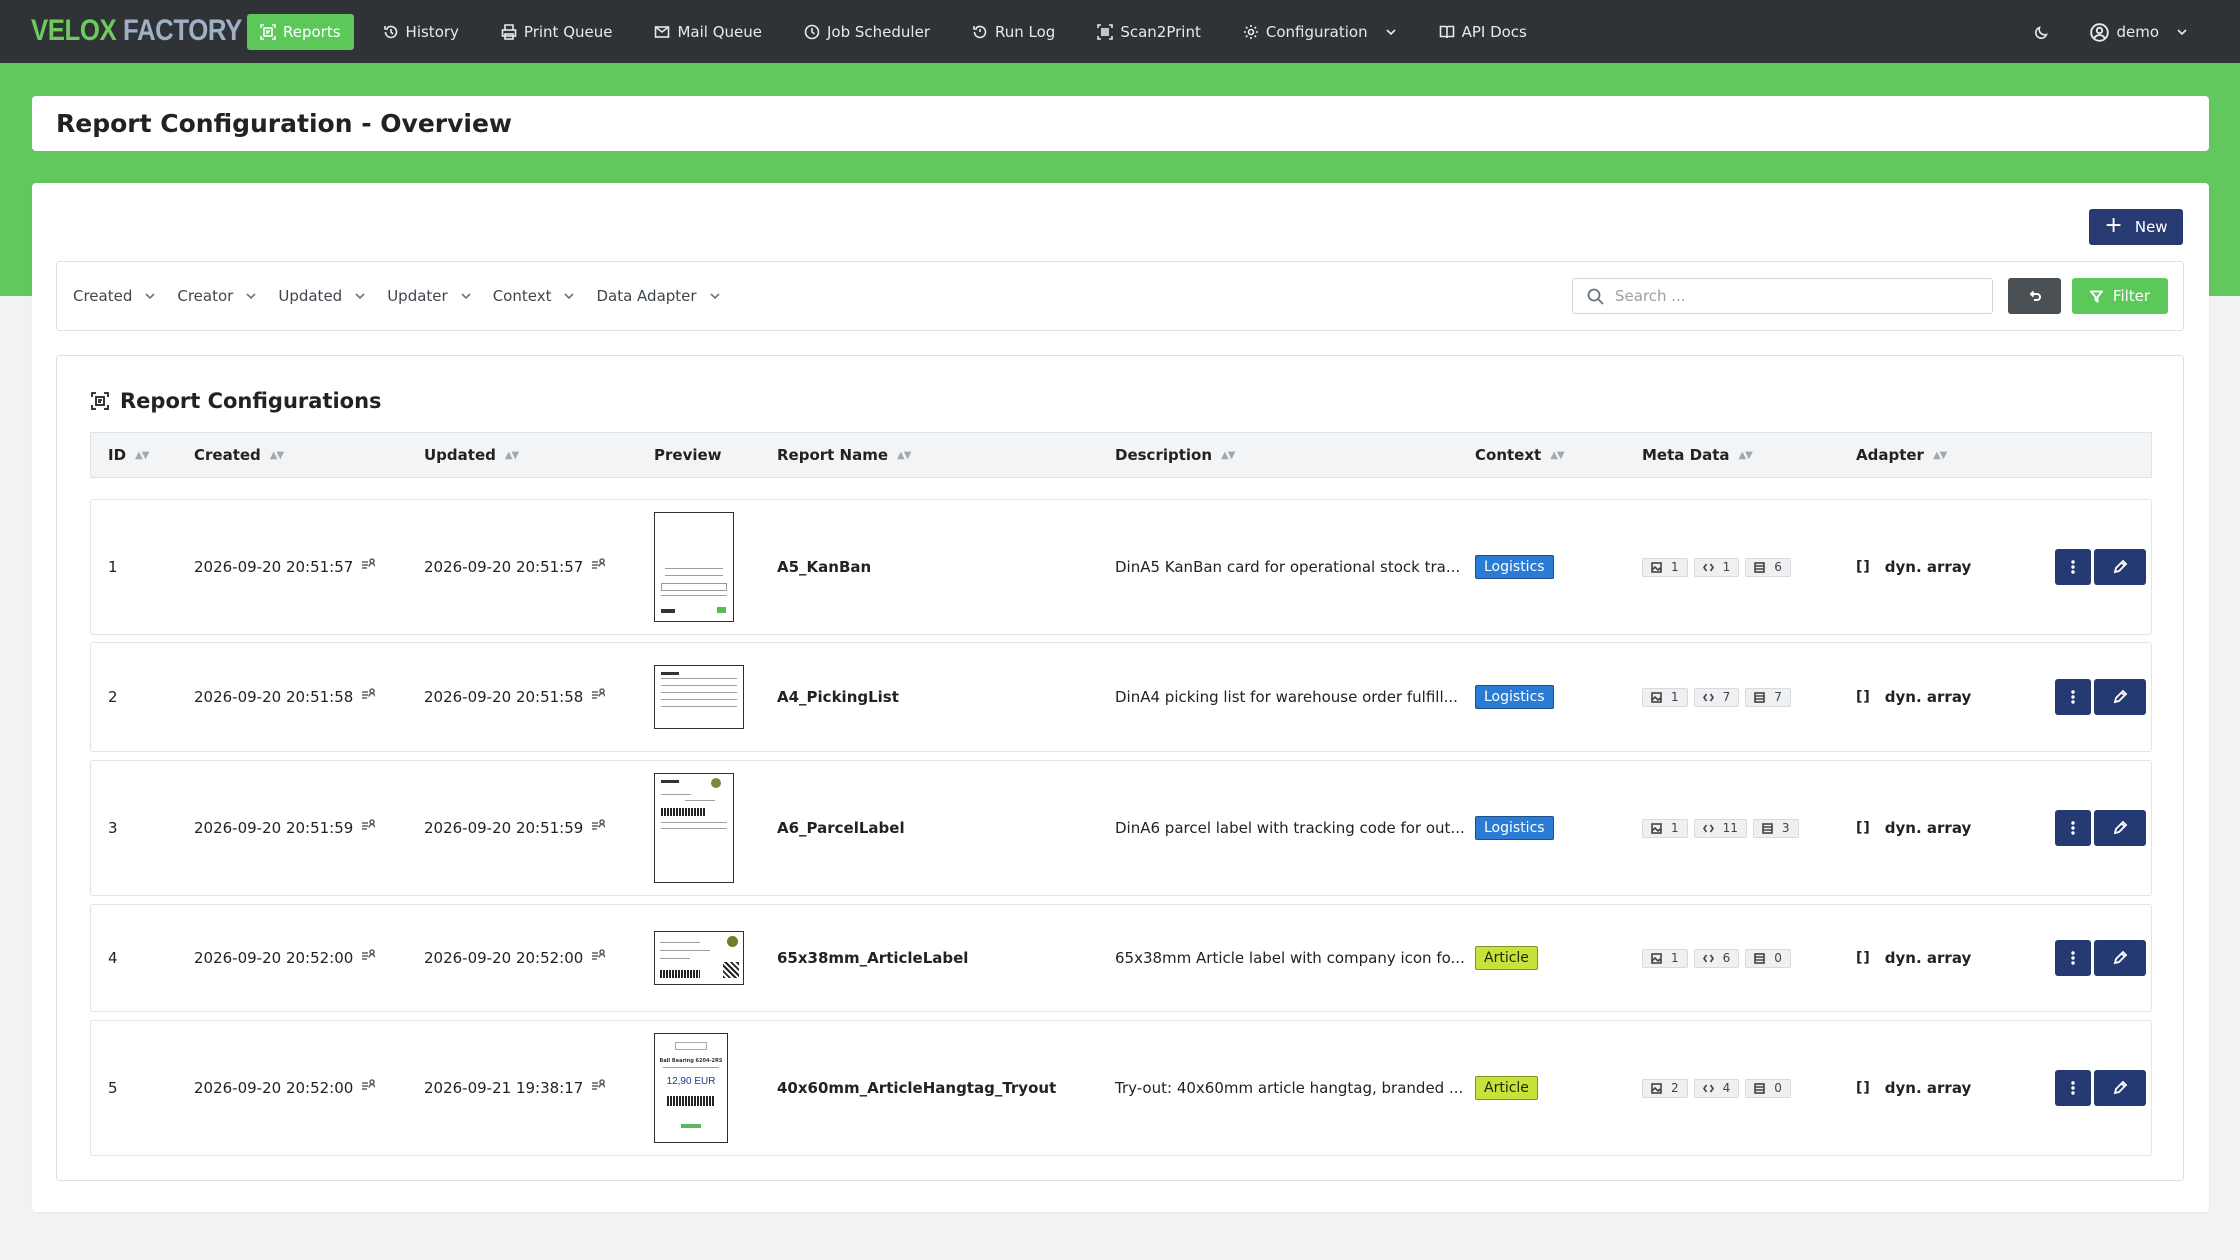 The image size is (2240, 1260). Describe the element at coordinates (1665, 567) in the screenshot. I see `meta-images-chip: 1` at that location.